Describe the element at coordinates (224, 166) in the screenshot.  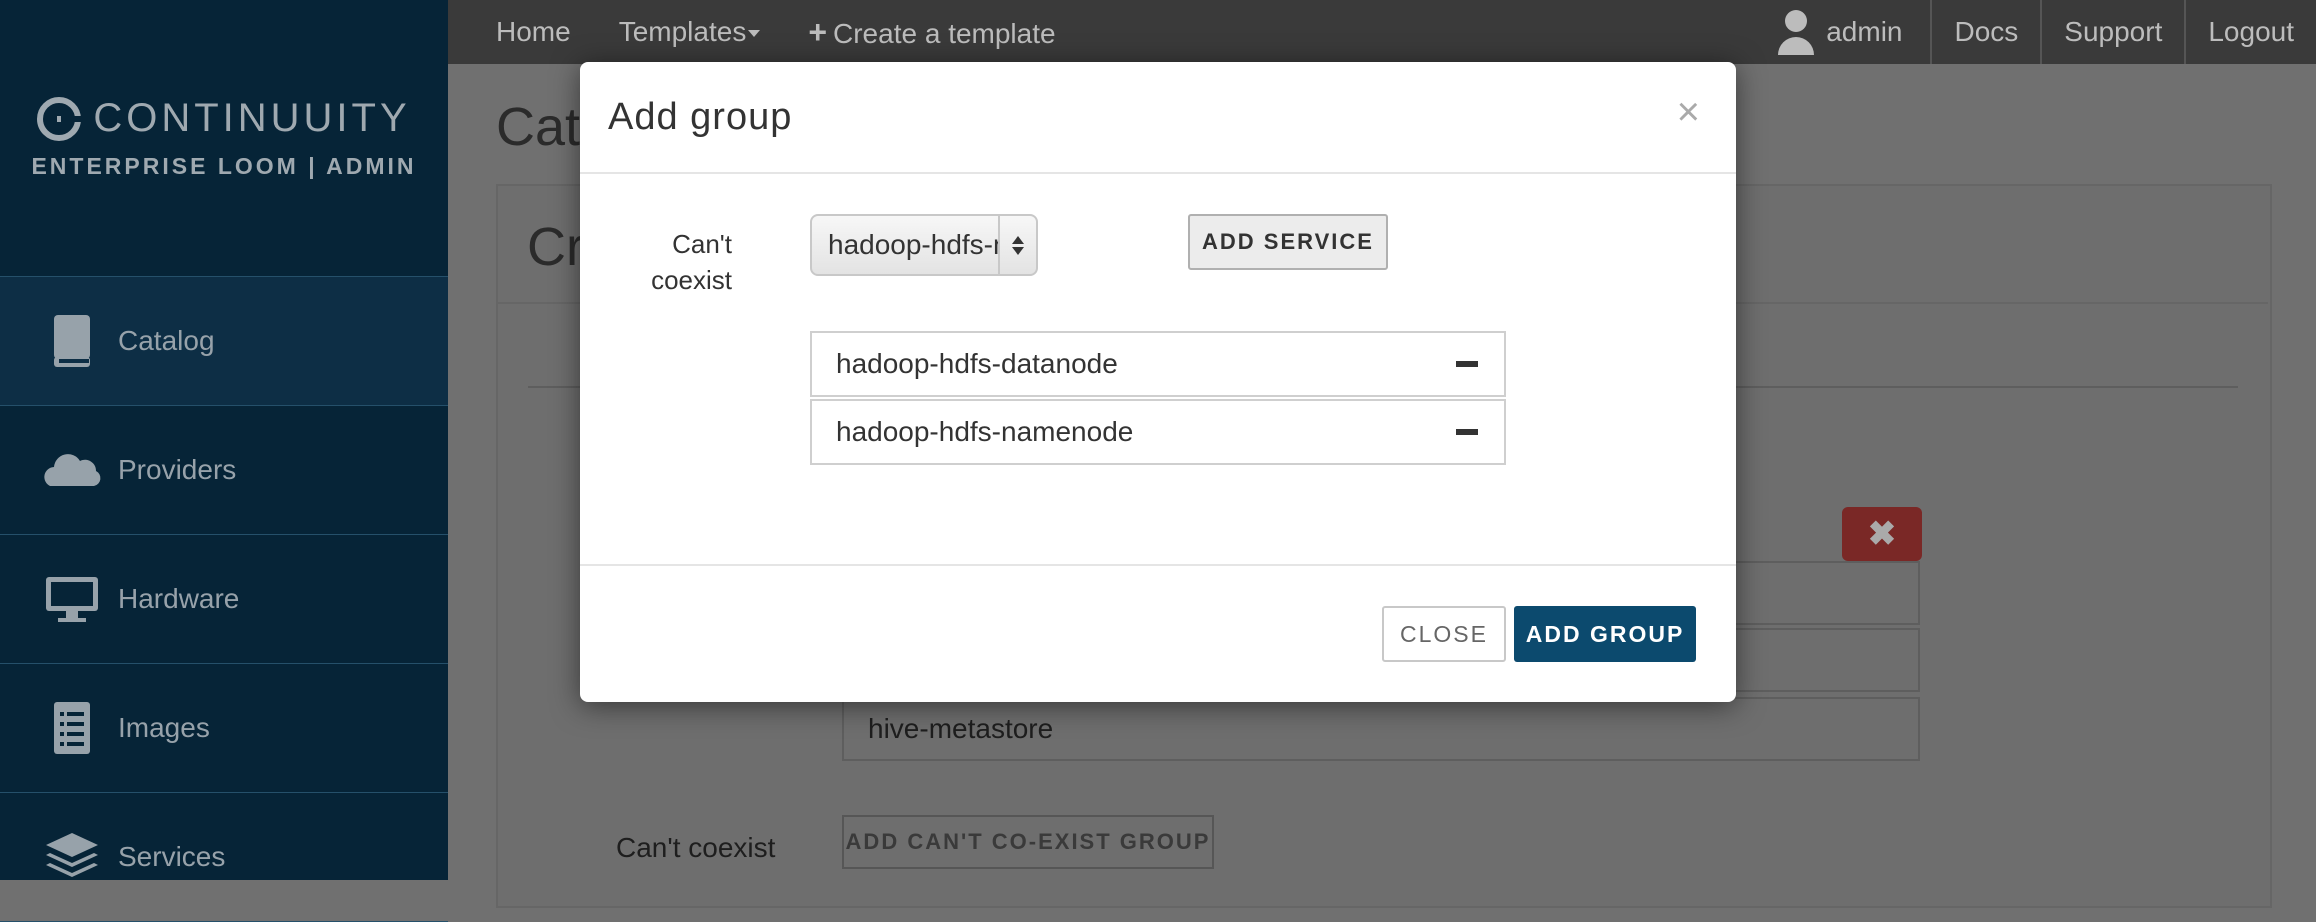
I see `brand-subtitle: ENTERPRISE LOOM | ADMIN` at that location.